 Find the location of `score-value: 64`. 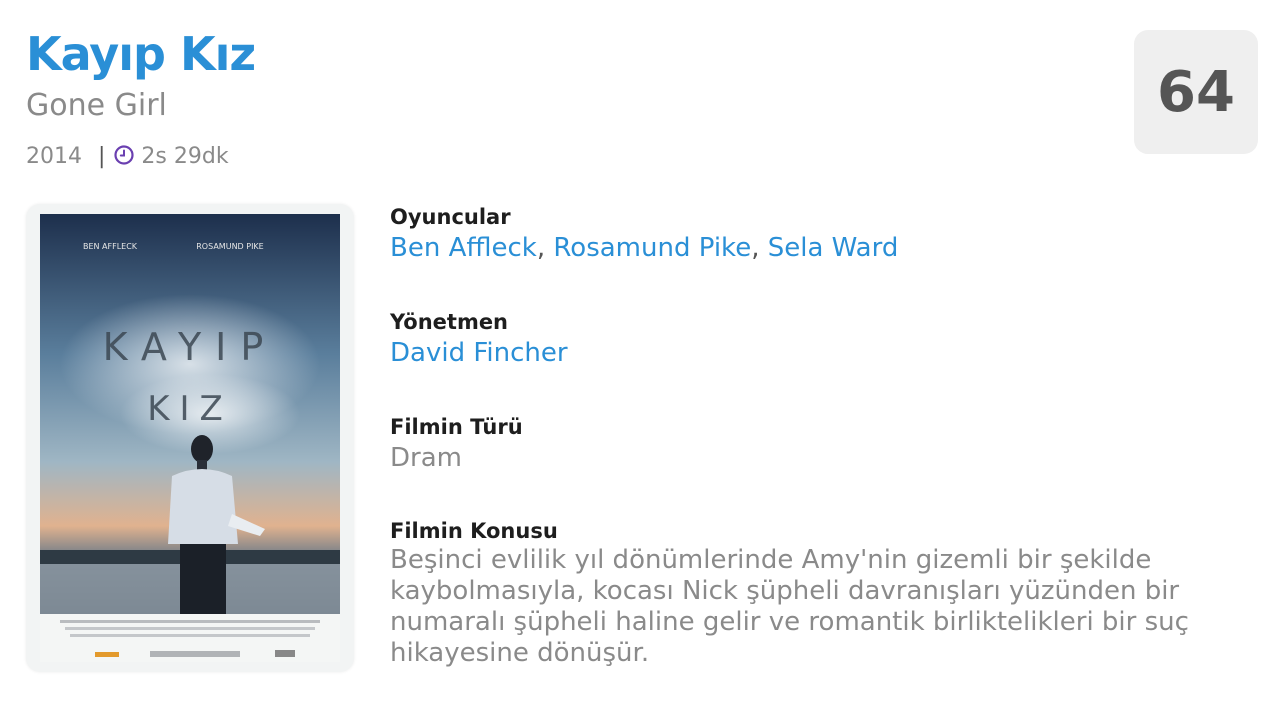

score-value: 64 is located at coordinates (1196, 92).